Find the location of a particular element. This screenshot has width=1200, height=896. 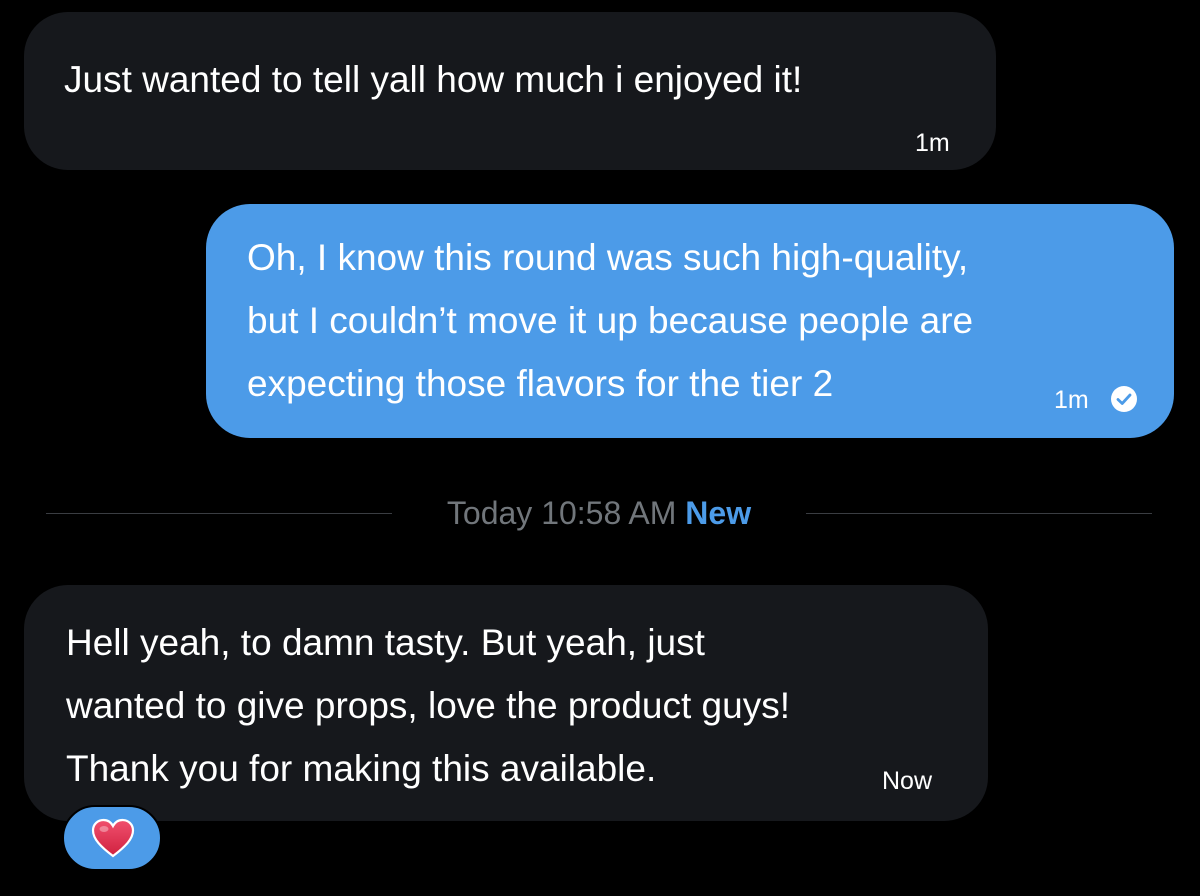

reaction-badge is located at coordinates (112, 838).